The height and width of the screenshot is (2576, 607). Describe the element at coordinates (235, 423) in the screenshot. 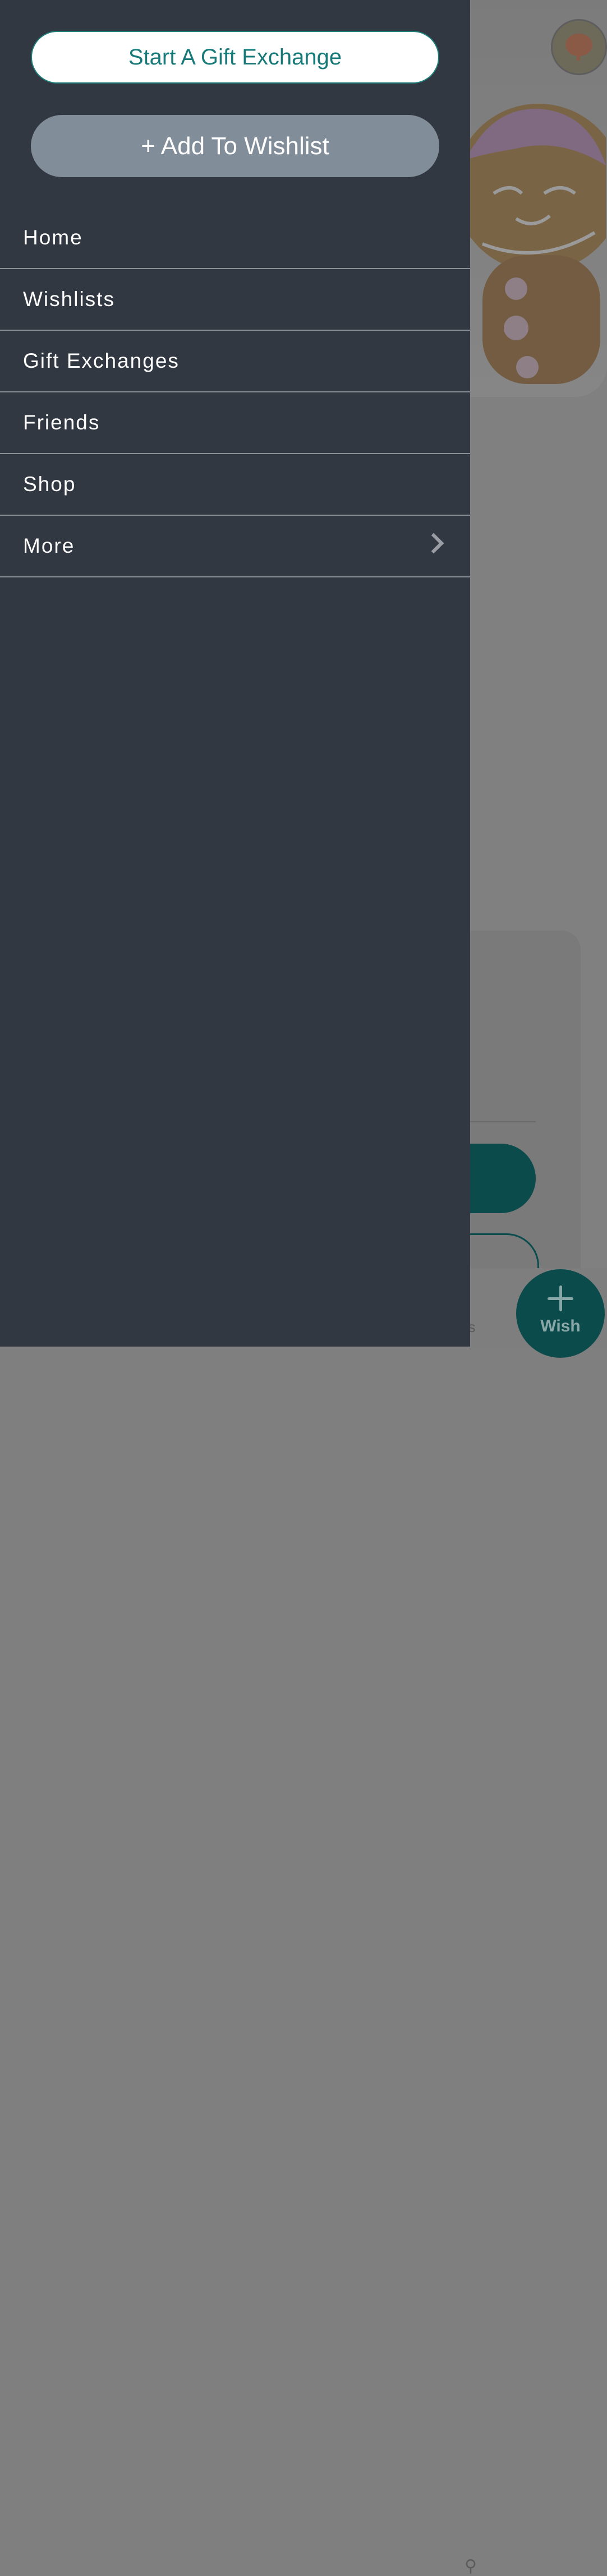

I see `menu-item-friends: Friends` at that location.